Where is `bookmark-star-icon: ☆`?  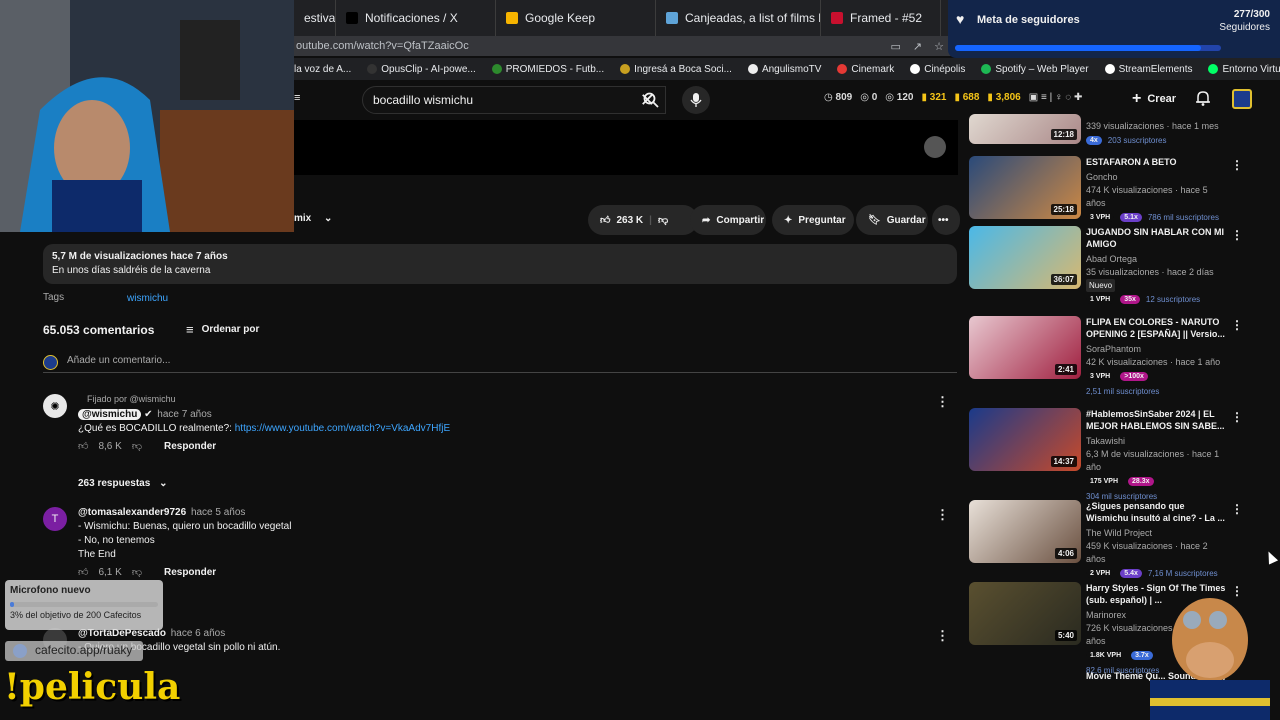
bookmark-star-icon: ☆ is located at coordinates (939, 46).